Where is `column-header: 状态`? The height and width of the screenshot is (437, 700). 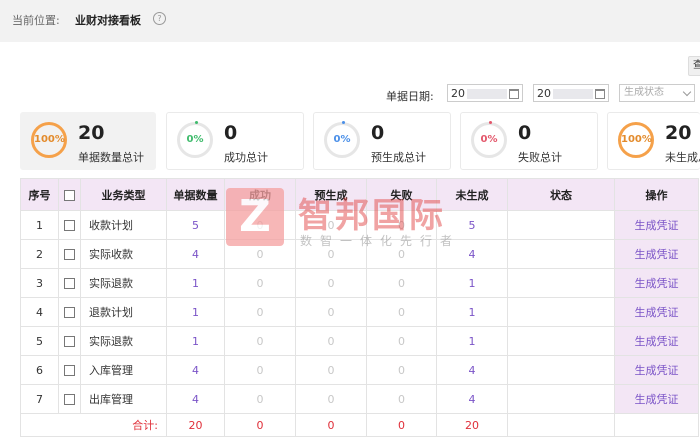
column-header: 状态 is located at coordinates (561, 194).